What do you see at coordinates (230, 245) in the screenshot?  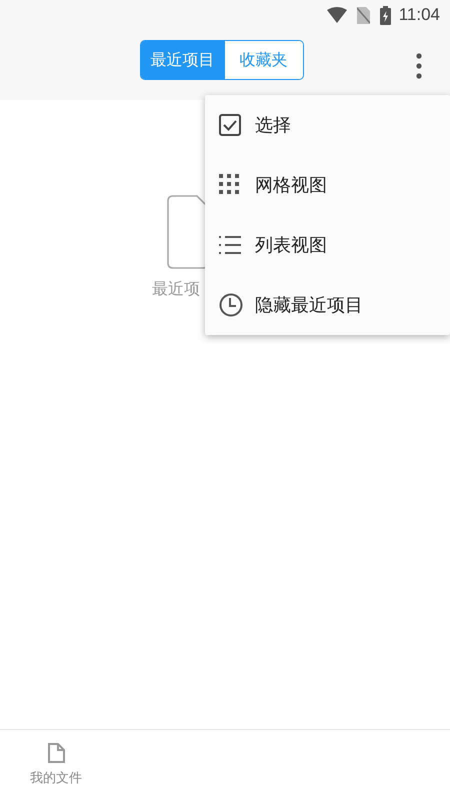 I see `list-icon` at bounding box center [230, 245].